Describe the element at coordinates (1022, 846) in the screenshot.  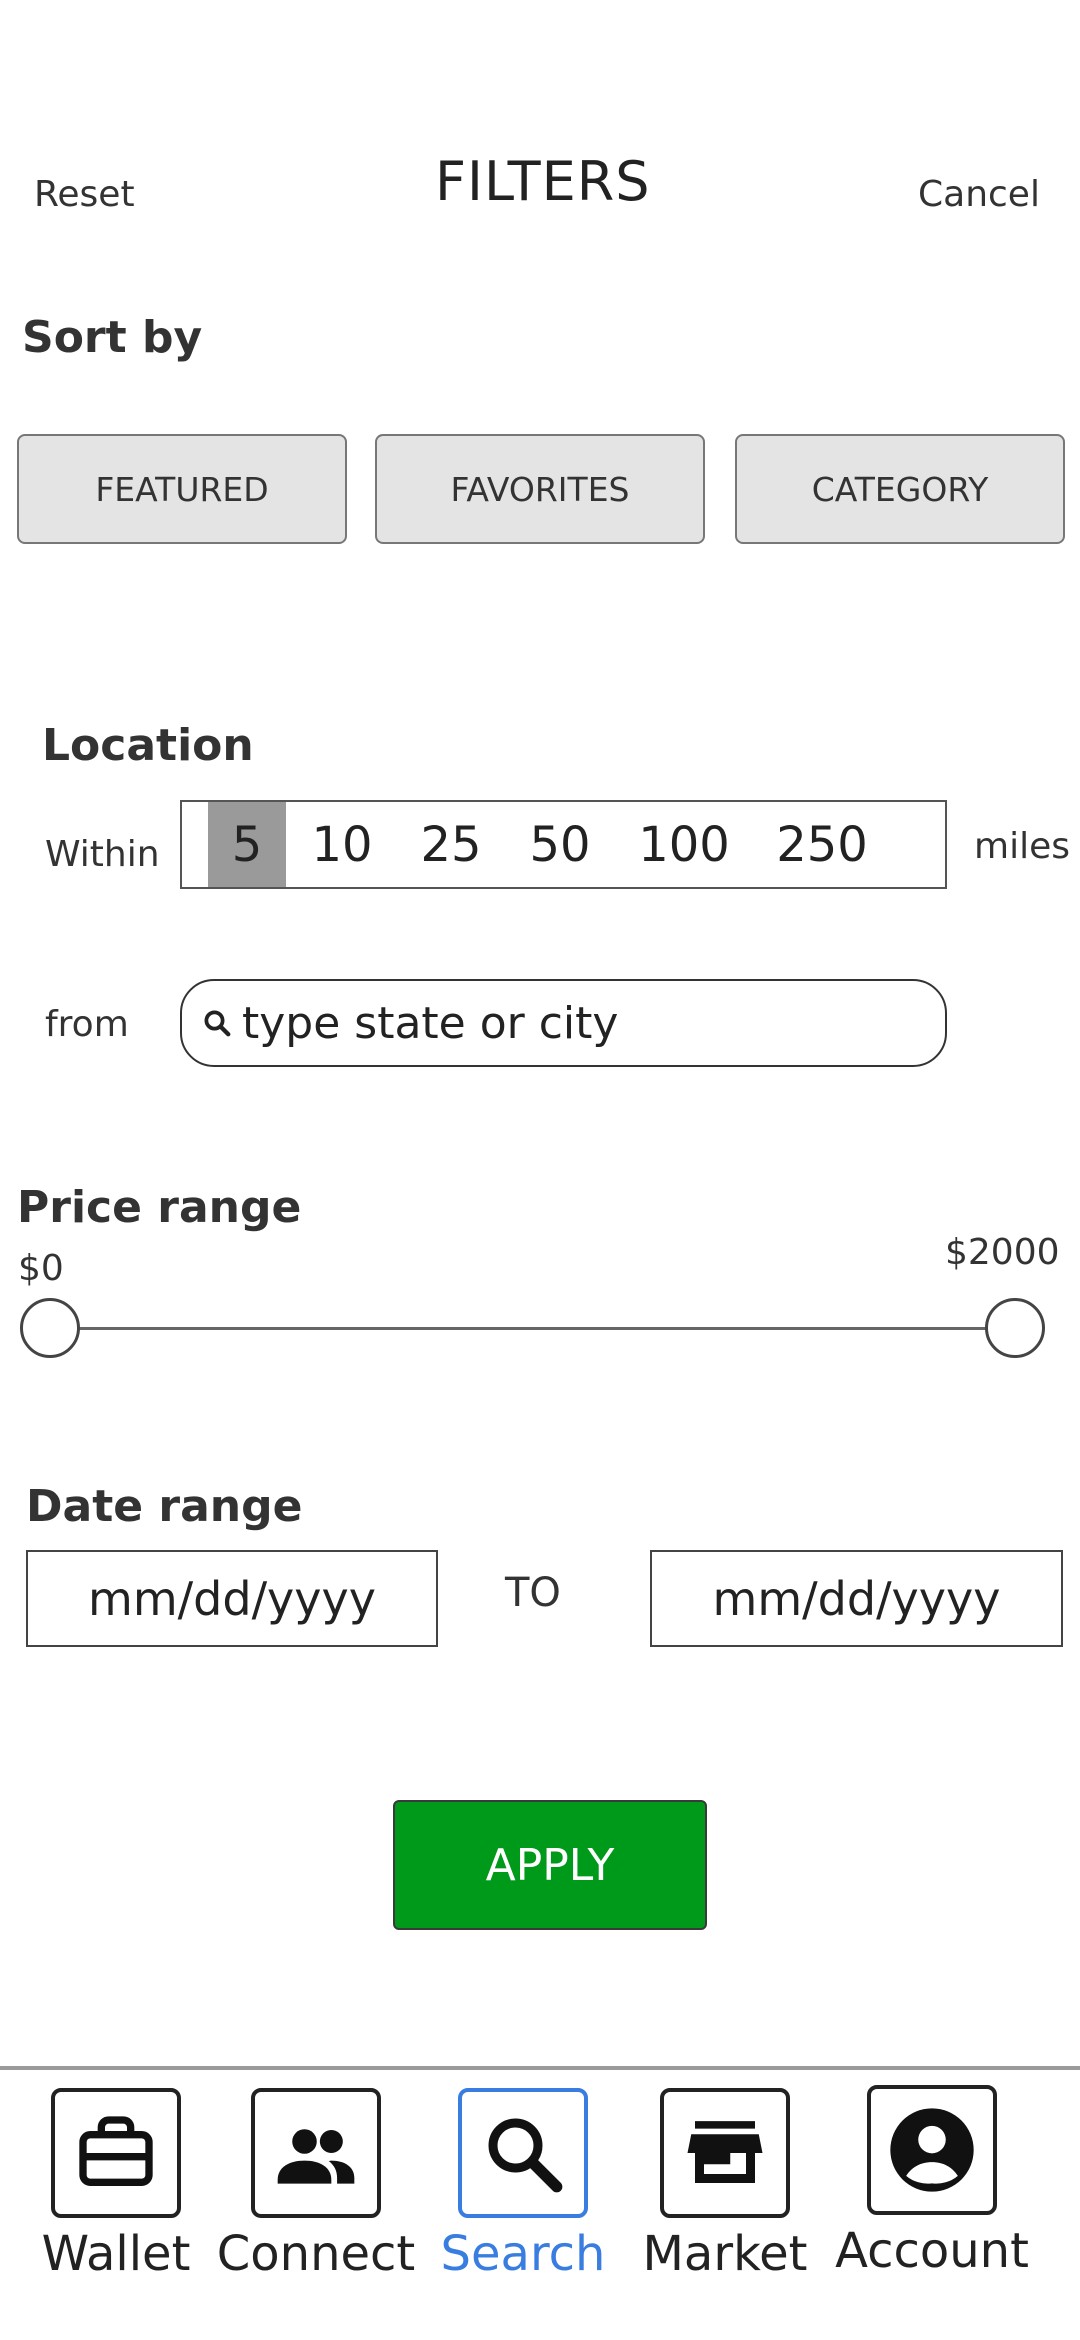
I see `miles-label: miles` at that location.